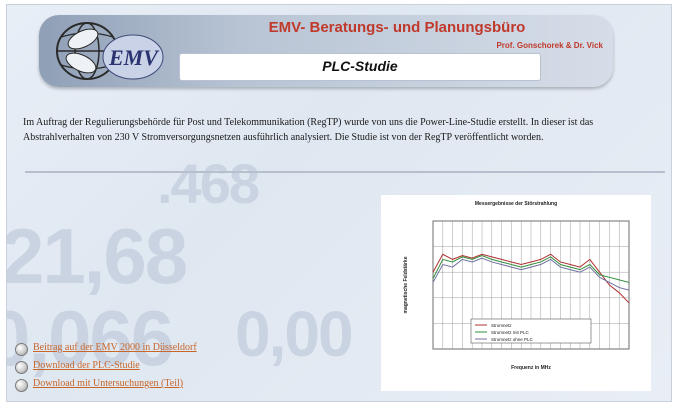  Describe the element at coordinates (397, 27) in the screenshot. I see `header-title: EMV- Beratungs- und Planungsbüro` at that location.